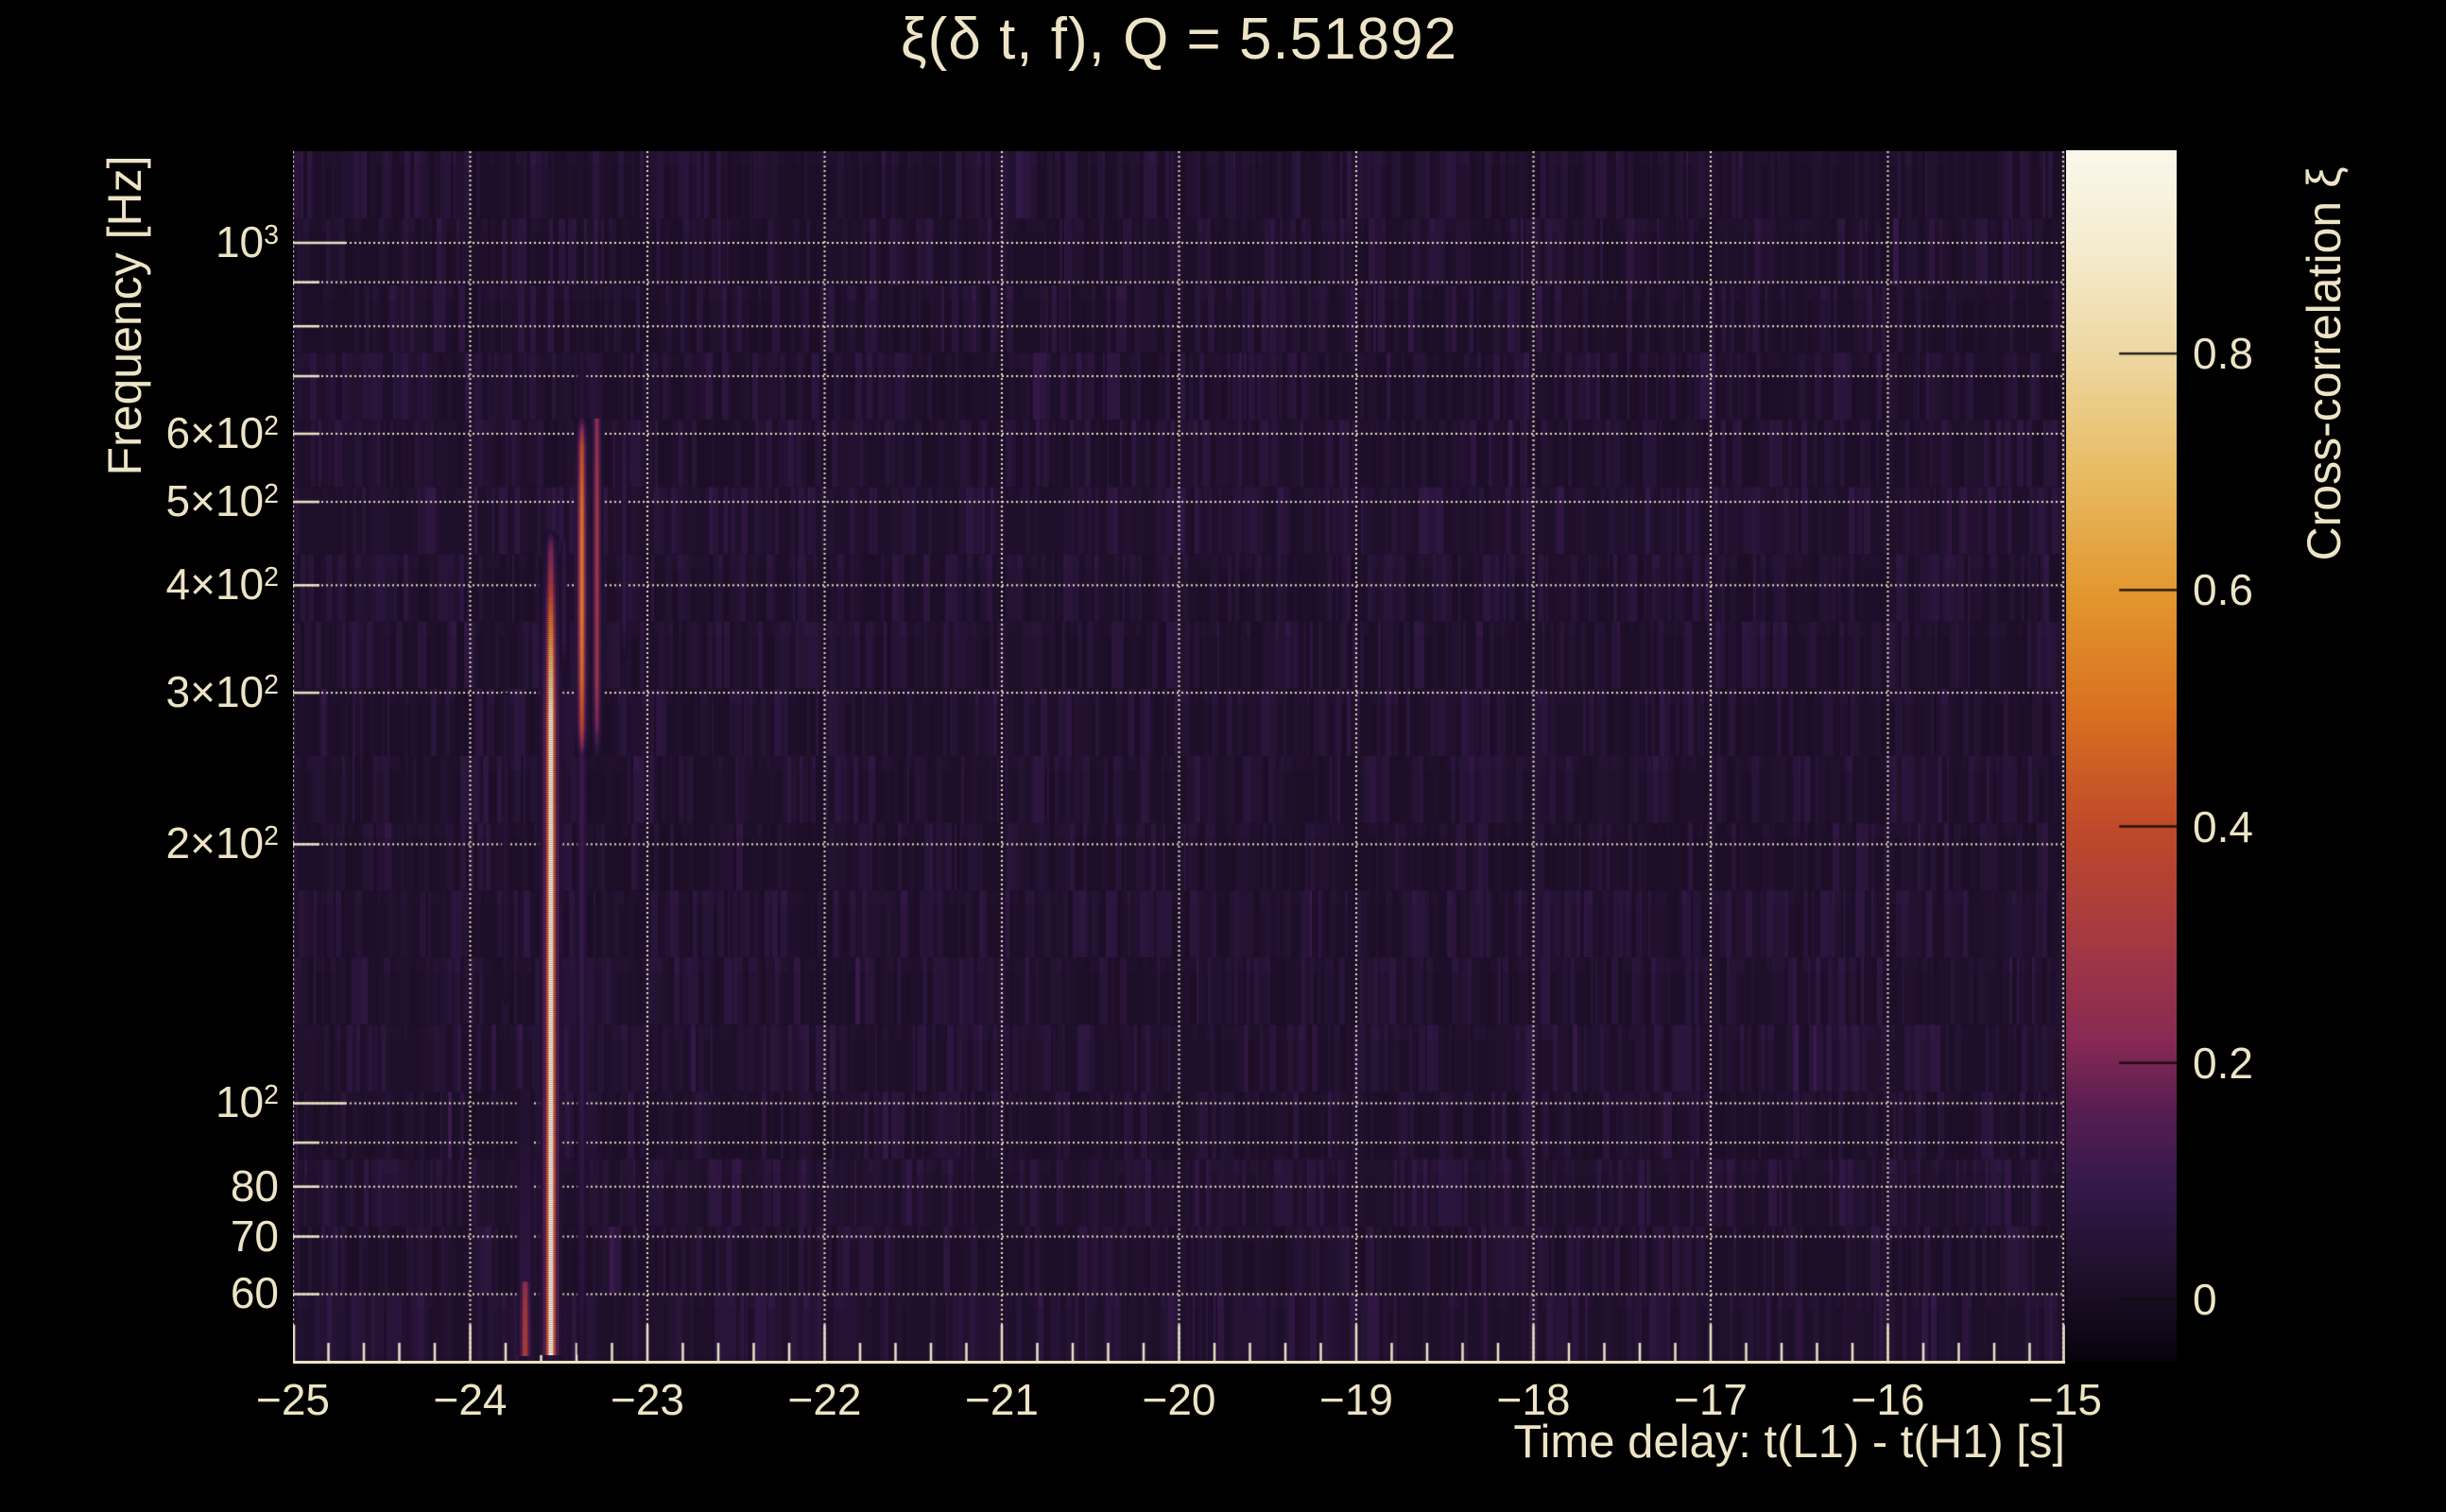  I want to click on y-tick-label: 2×102, so click(222, 843).